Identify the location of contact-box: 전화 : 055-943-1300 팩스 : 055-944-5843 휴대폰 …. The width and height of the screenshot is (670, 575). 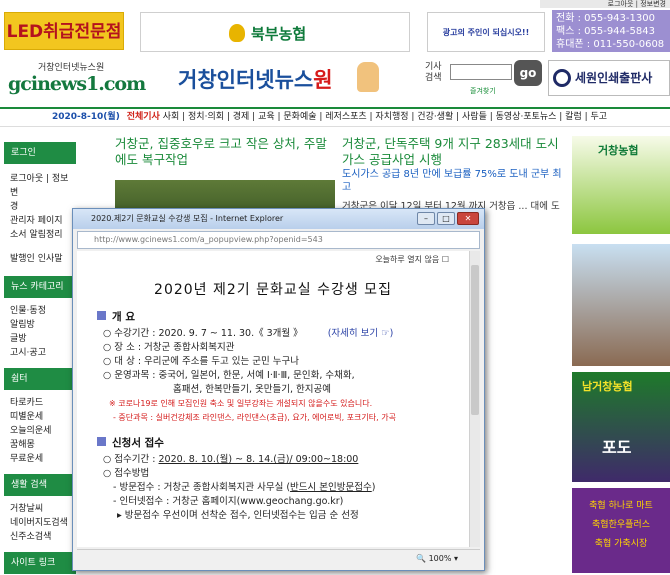
(611, 31).